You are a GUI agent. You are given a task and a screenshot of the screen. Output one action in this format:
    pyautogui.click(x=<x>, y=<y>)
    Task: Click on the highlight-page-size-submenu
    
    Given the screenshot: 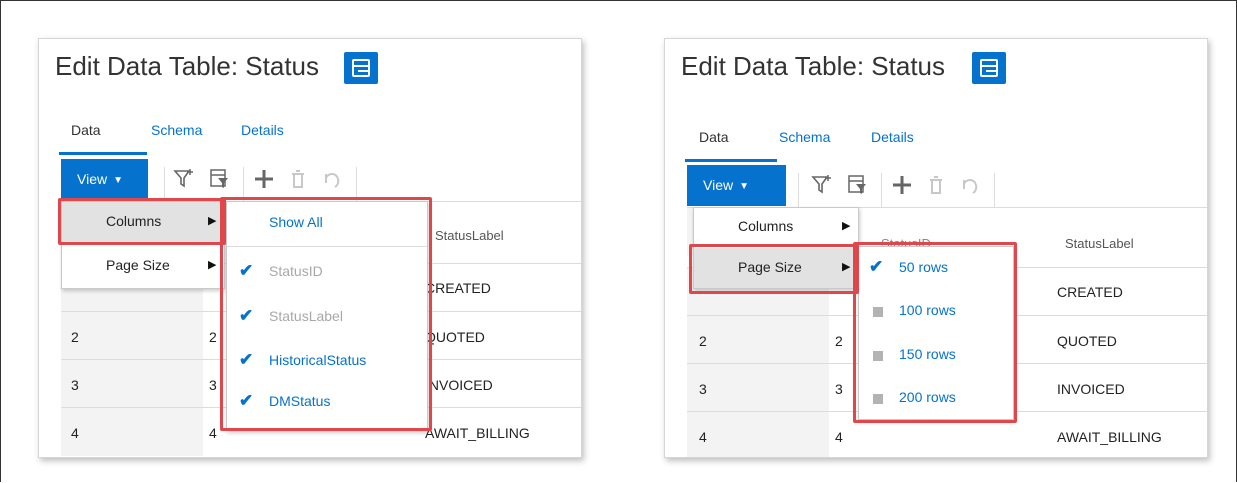 What is the action you would take?
    pyautogui.click(x=935, y=332)
    